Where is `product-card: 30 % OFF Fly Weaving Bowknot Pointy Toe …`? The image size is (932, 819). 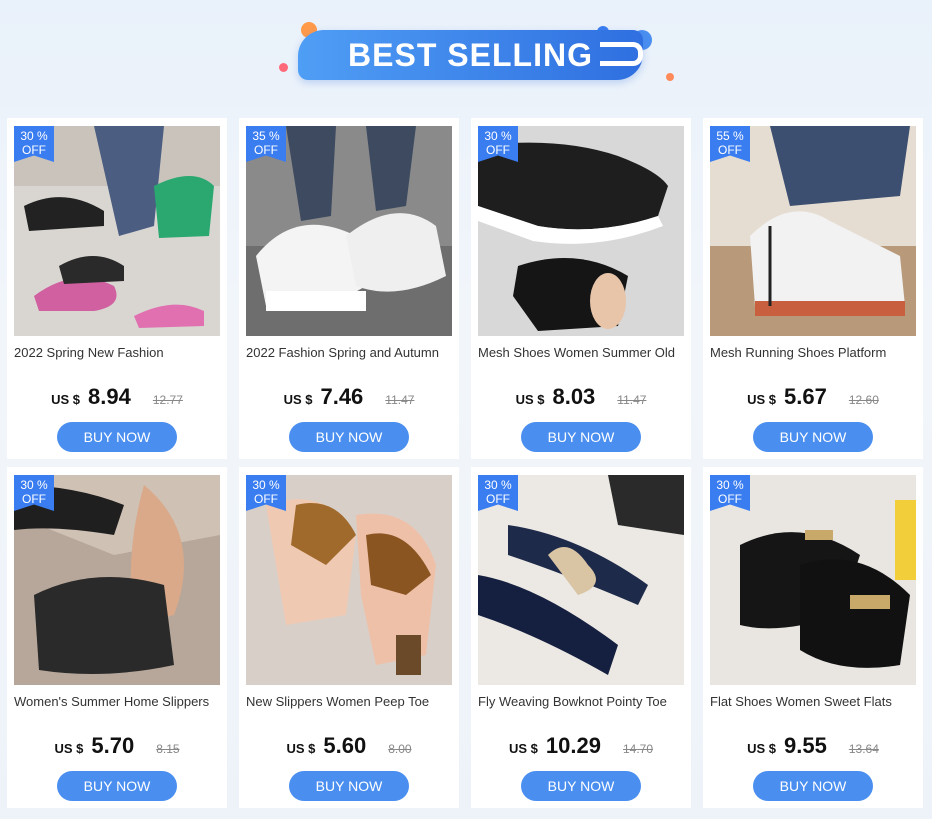 product-card: 30 % OFF Fly Weaving Bowknot Pointy Toe … is located at coordinates (581, 637).